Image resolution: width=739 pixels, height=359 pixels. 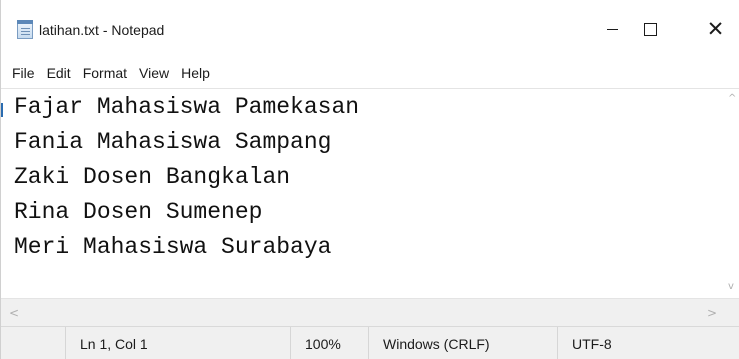 What do you see at coordinates (363, 107) in the screenshot?
I see `text-line: Fajar Mahasiswa Pamekasan` at bounding box center [363, 107].